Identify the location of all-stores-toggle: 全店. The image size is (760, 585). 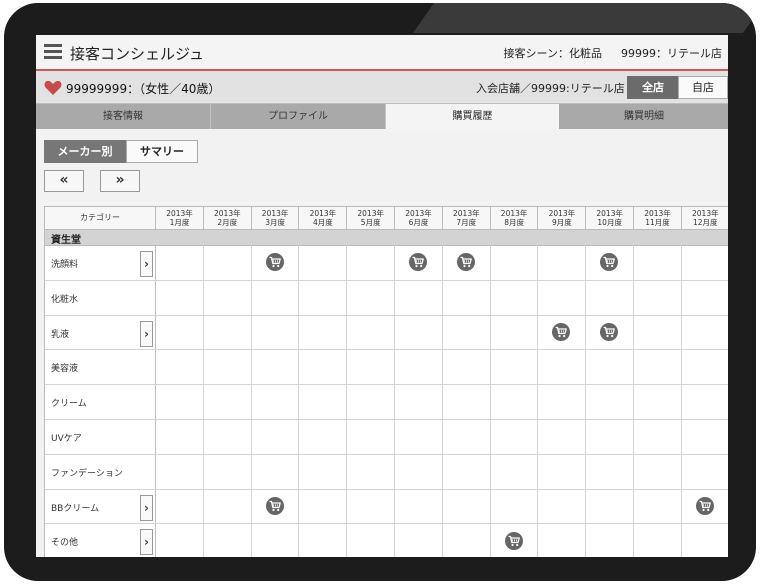
(653, 87).